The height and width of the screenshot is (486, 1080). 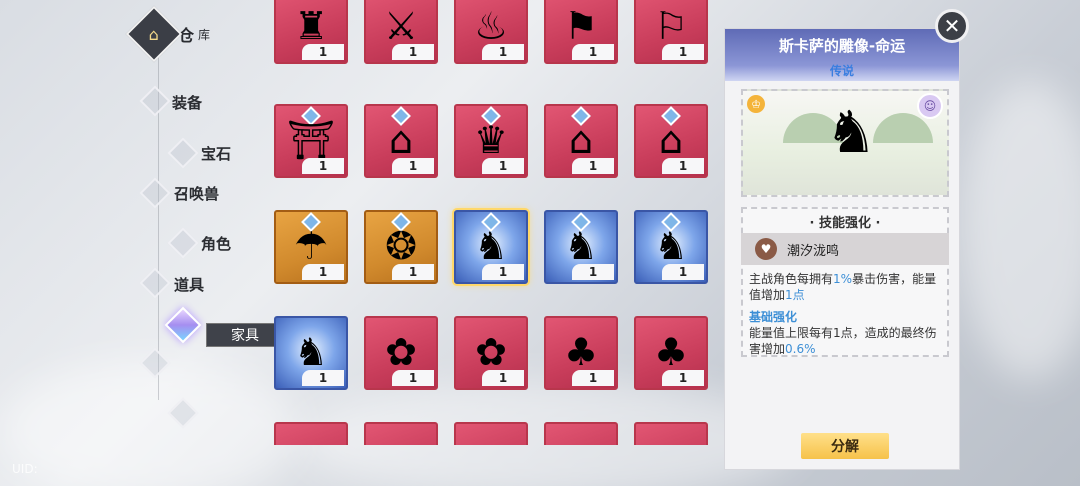 What do you see at coordinates (581, 25) in the screenshot?
I see `golden-signpost-icon: ⚑` at bounding box center [581, 25].